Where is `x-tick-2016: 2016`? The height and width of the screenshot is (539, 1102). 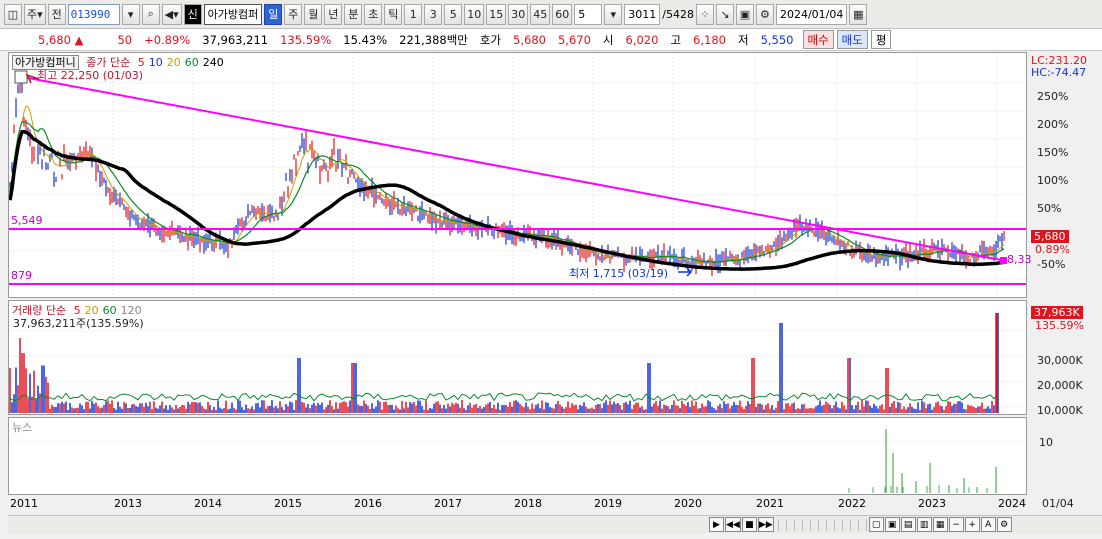 x-tick-2016: 2016 is located at coordinates (368, 503).